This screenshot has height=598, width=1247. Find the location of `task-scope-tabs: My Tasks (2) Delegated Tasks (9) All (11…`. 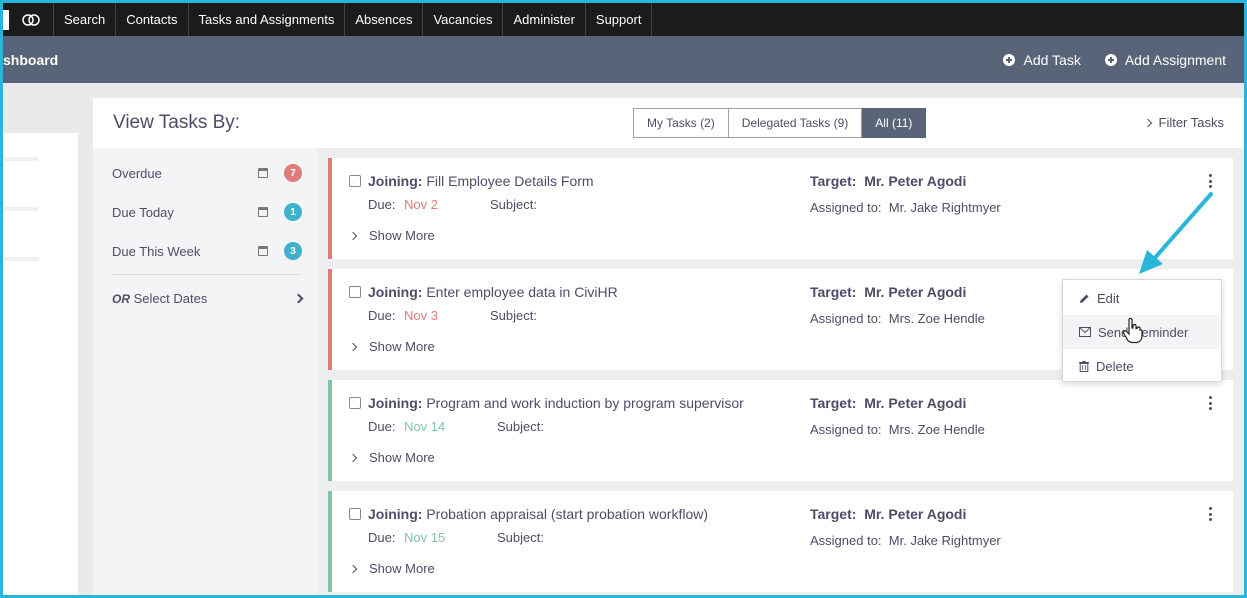

task-scope-tabs: My Tasks (2) Delegated Tasks (9) All (11… is located at coordinates (780, 123).